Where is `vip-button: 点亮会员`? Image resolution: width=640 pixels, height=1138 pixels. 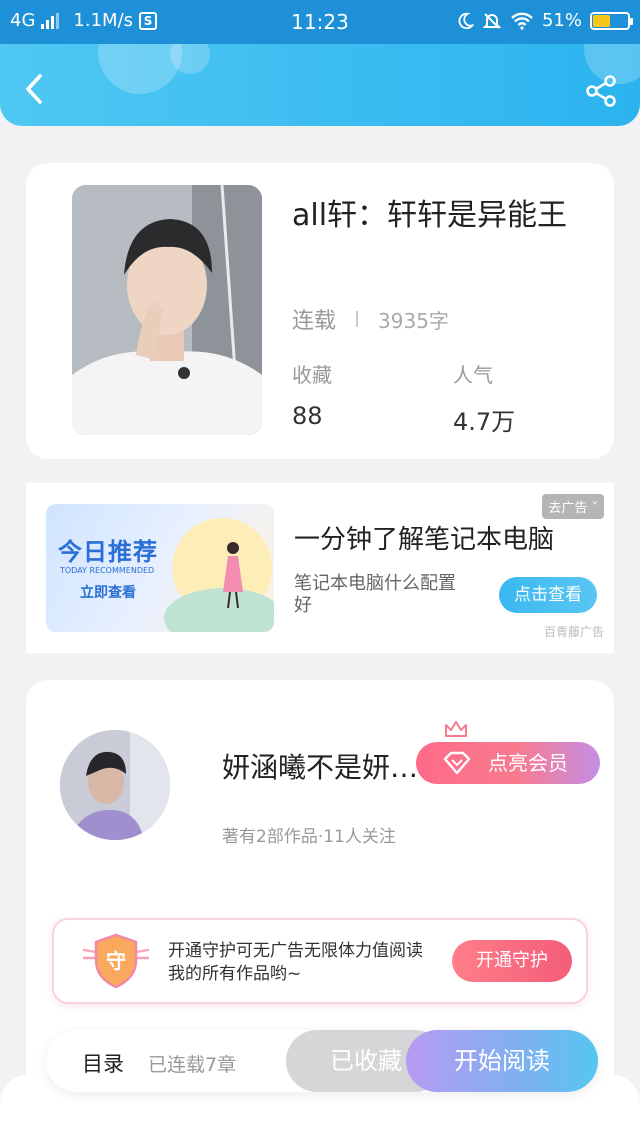 vip-button: 点亮会员 is located at coordinates (508, 763).